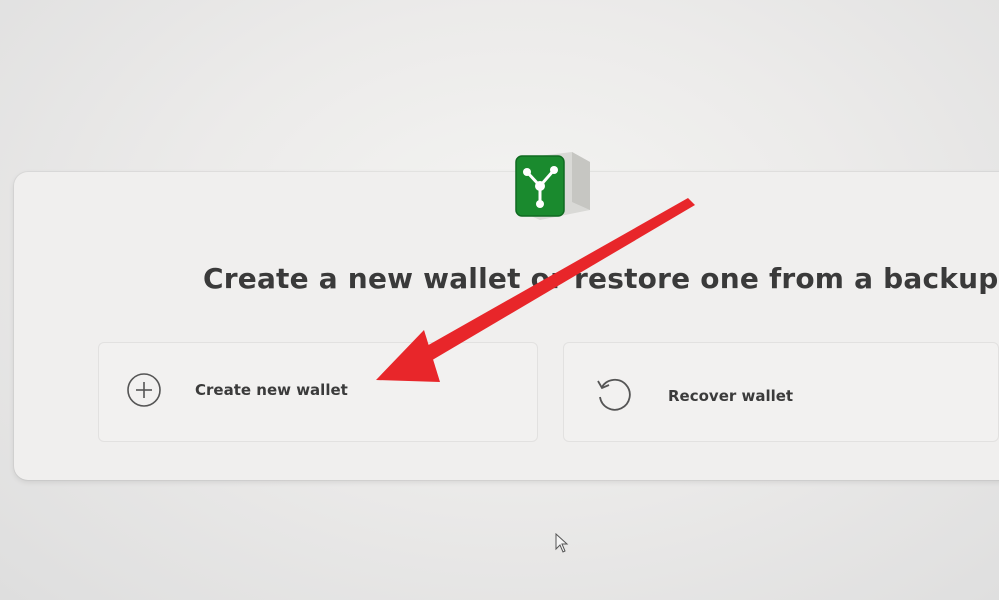 The height and width of the screenshot is (600, 999). I want to click on create-new-wallet-label: Create new wallet, so click(271, 390).